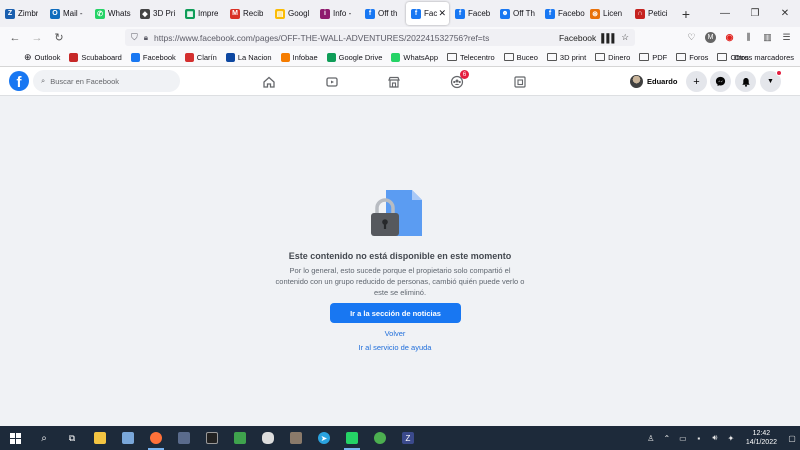 The height and width of the screenshot is (450, 800). Describe the element at coordinates (100, 438) in the screenshot. I see `file-explorer-icon` at that location.